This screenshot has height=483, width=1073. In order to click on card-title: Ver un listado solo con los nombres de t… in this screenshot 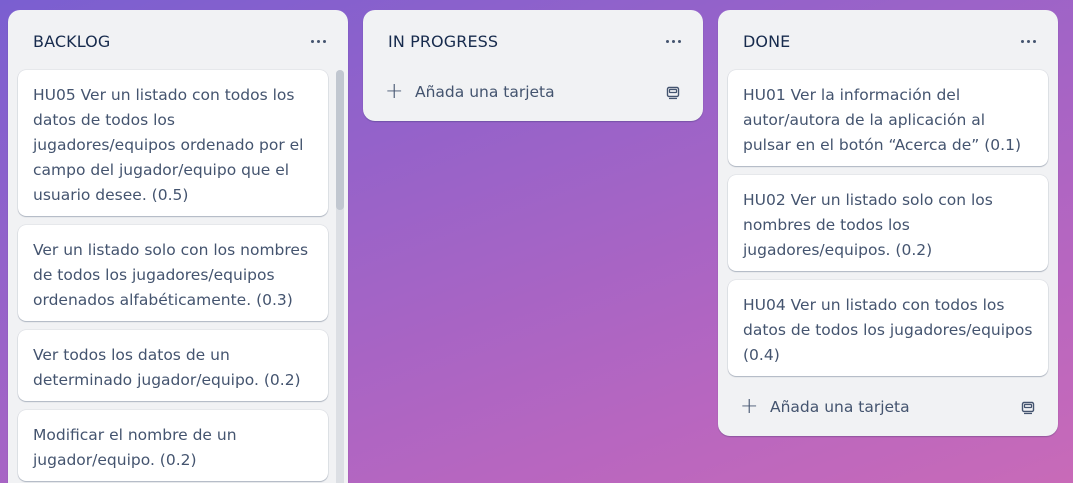, I will do `click(171, 275)`.